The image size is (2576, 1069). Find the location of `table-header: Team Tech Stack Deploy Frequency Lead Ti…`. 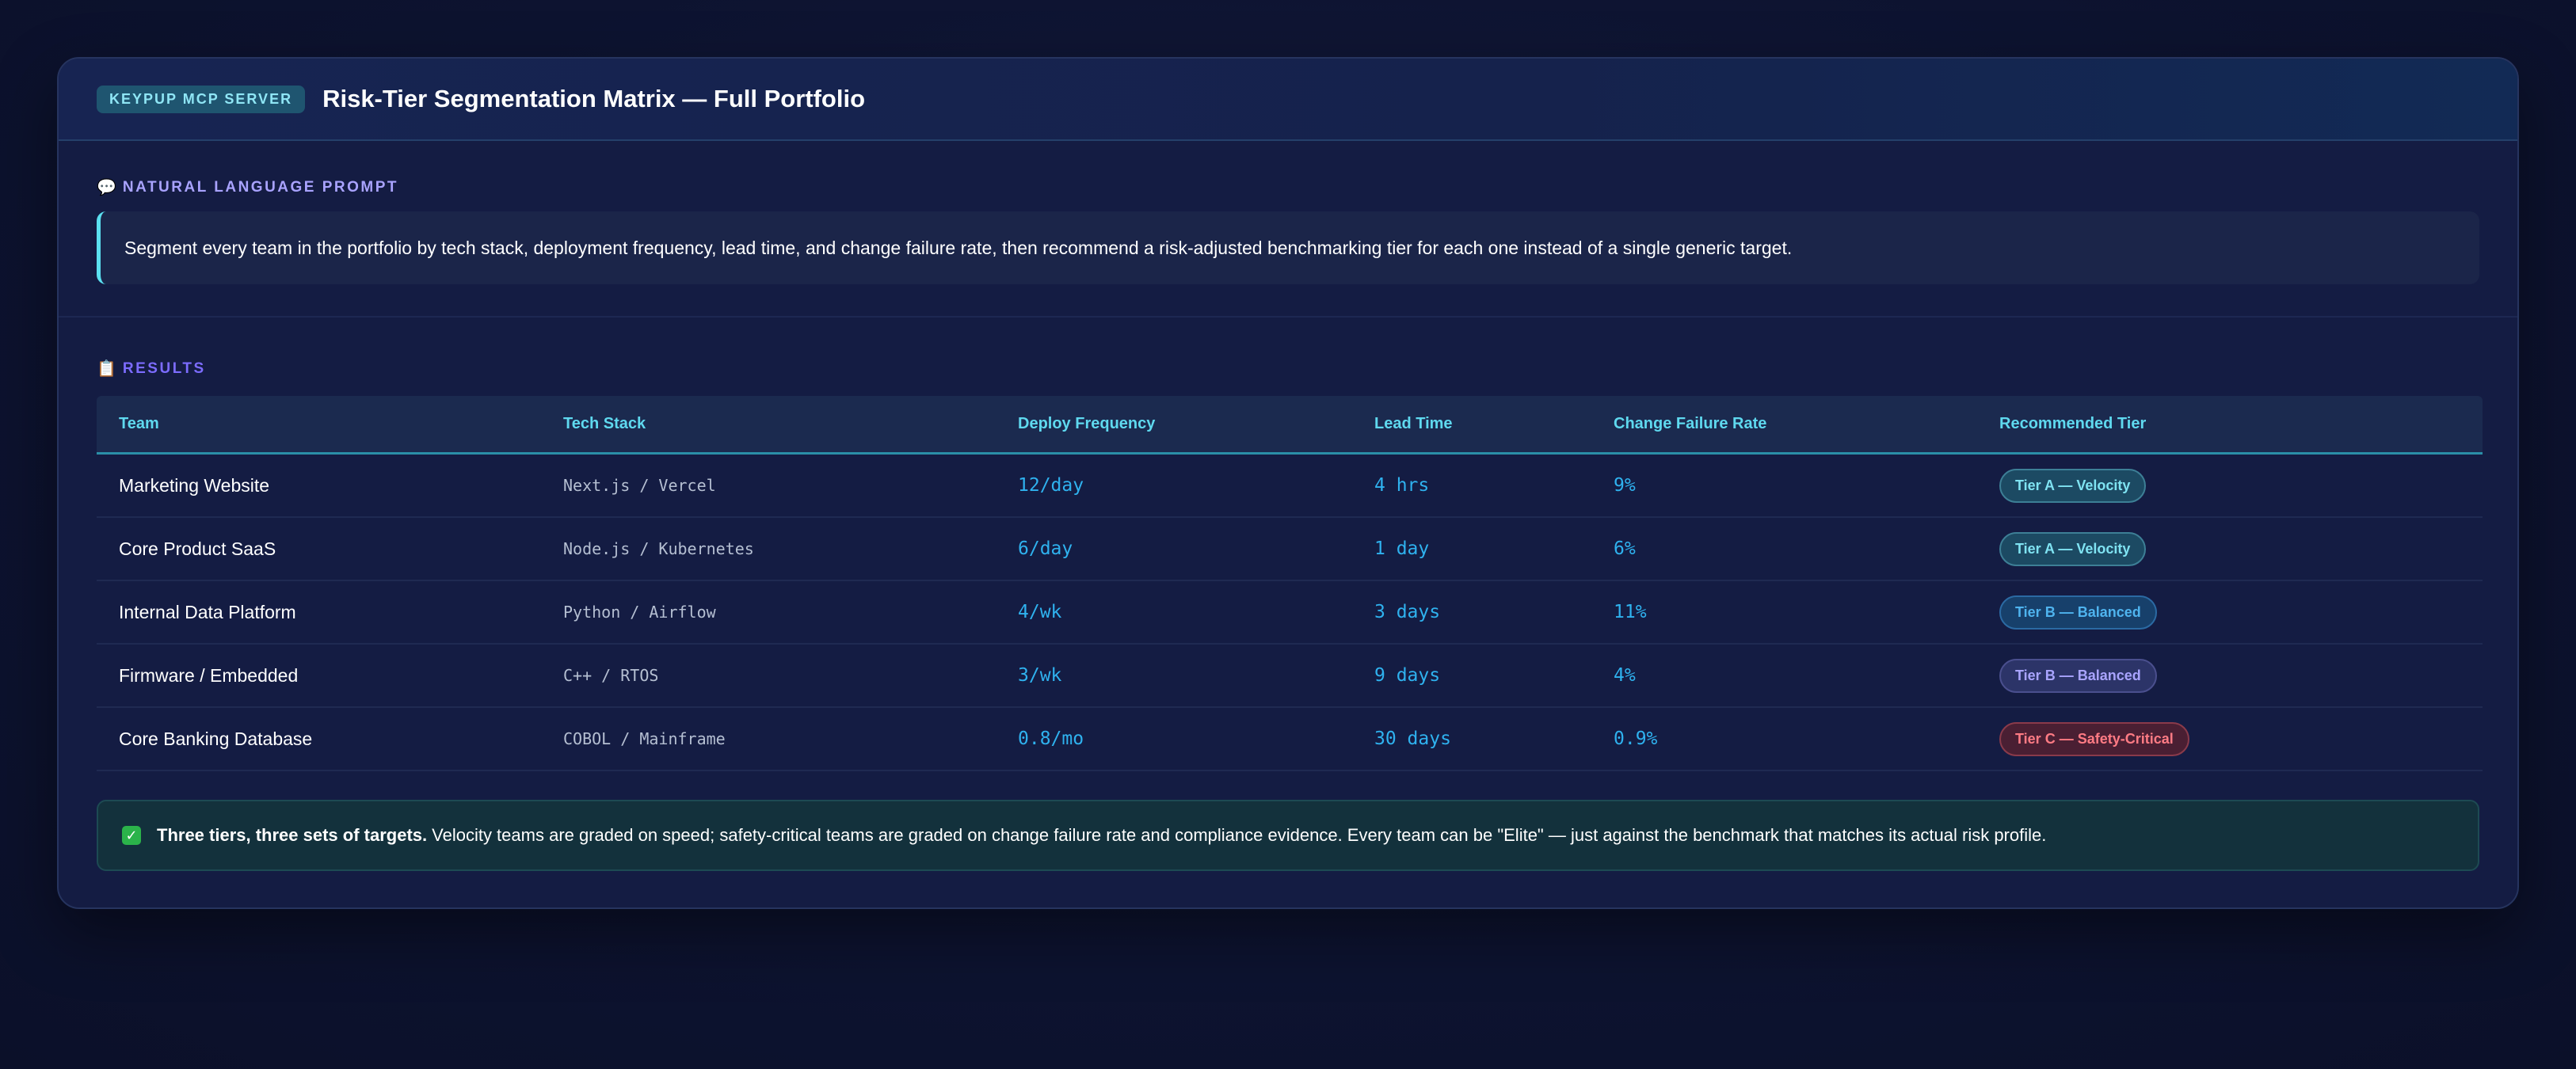

table-header: Team Tech Stack Deploy Frequency Lead Ti… is located at coordinates (1290, 425).